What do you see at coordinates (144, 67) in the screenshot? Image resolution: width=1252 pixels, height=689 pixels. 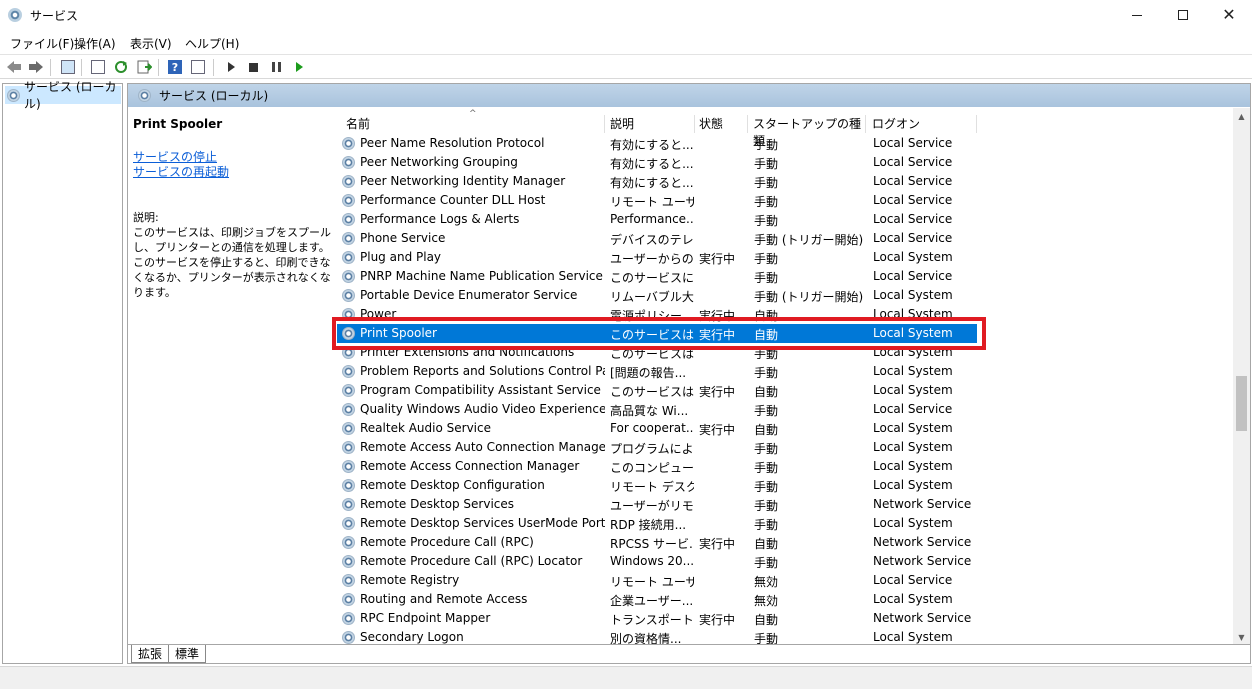 I see `export-list-button` at bounding box center [144, 67].